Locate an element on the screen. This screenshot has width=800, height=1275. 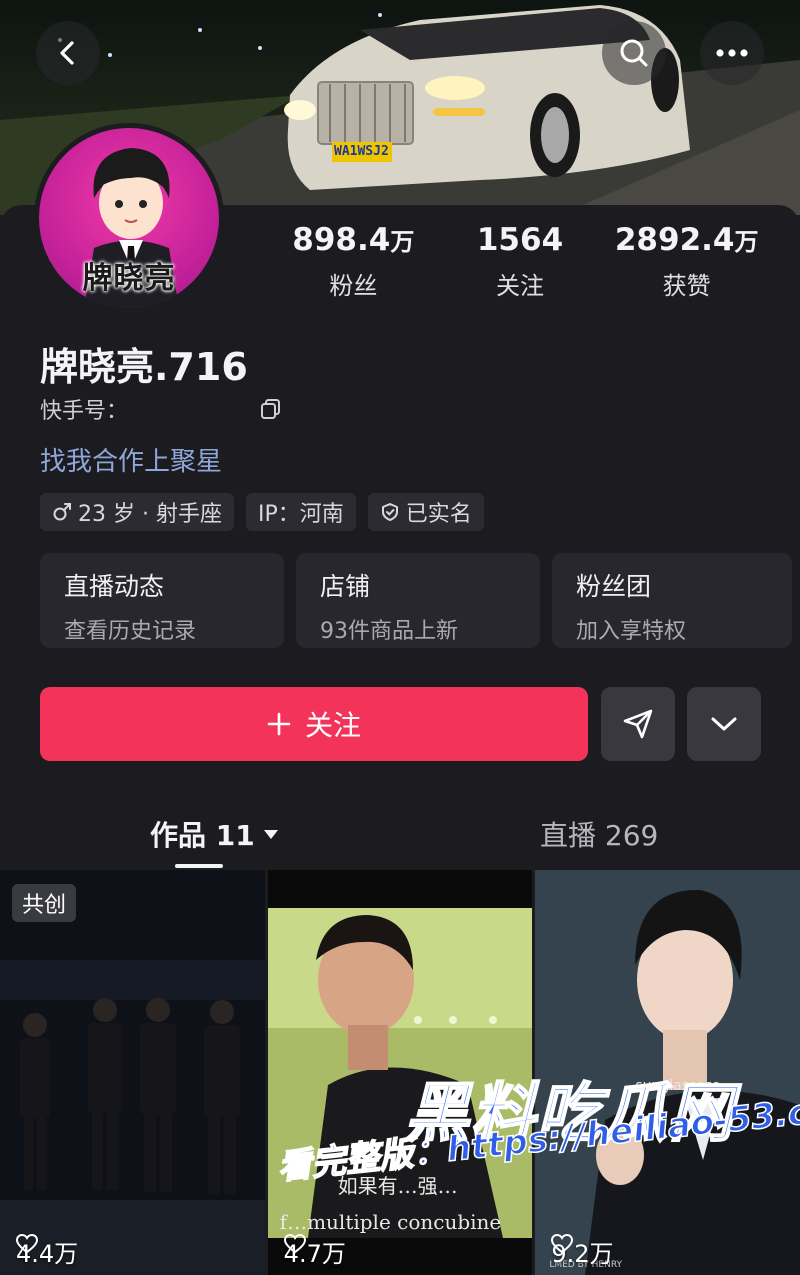
more-button is located at coordinates (732, 53).